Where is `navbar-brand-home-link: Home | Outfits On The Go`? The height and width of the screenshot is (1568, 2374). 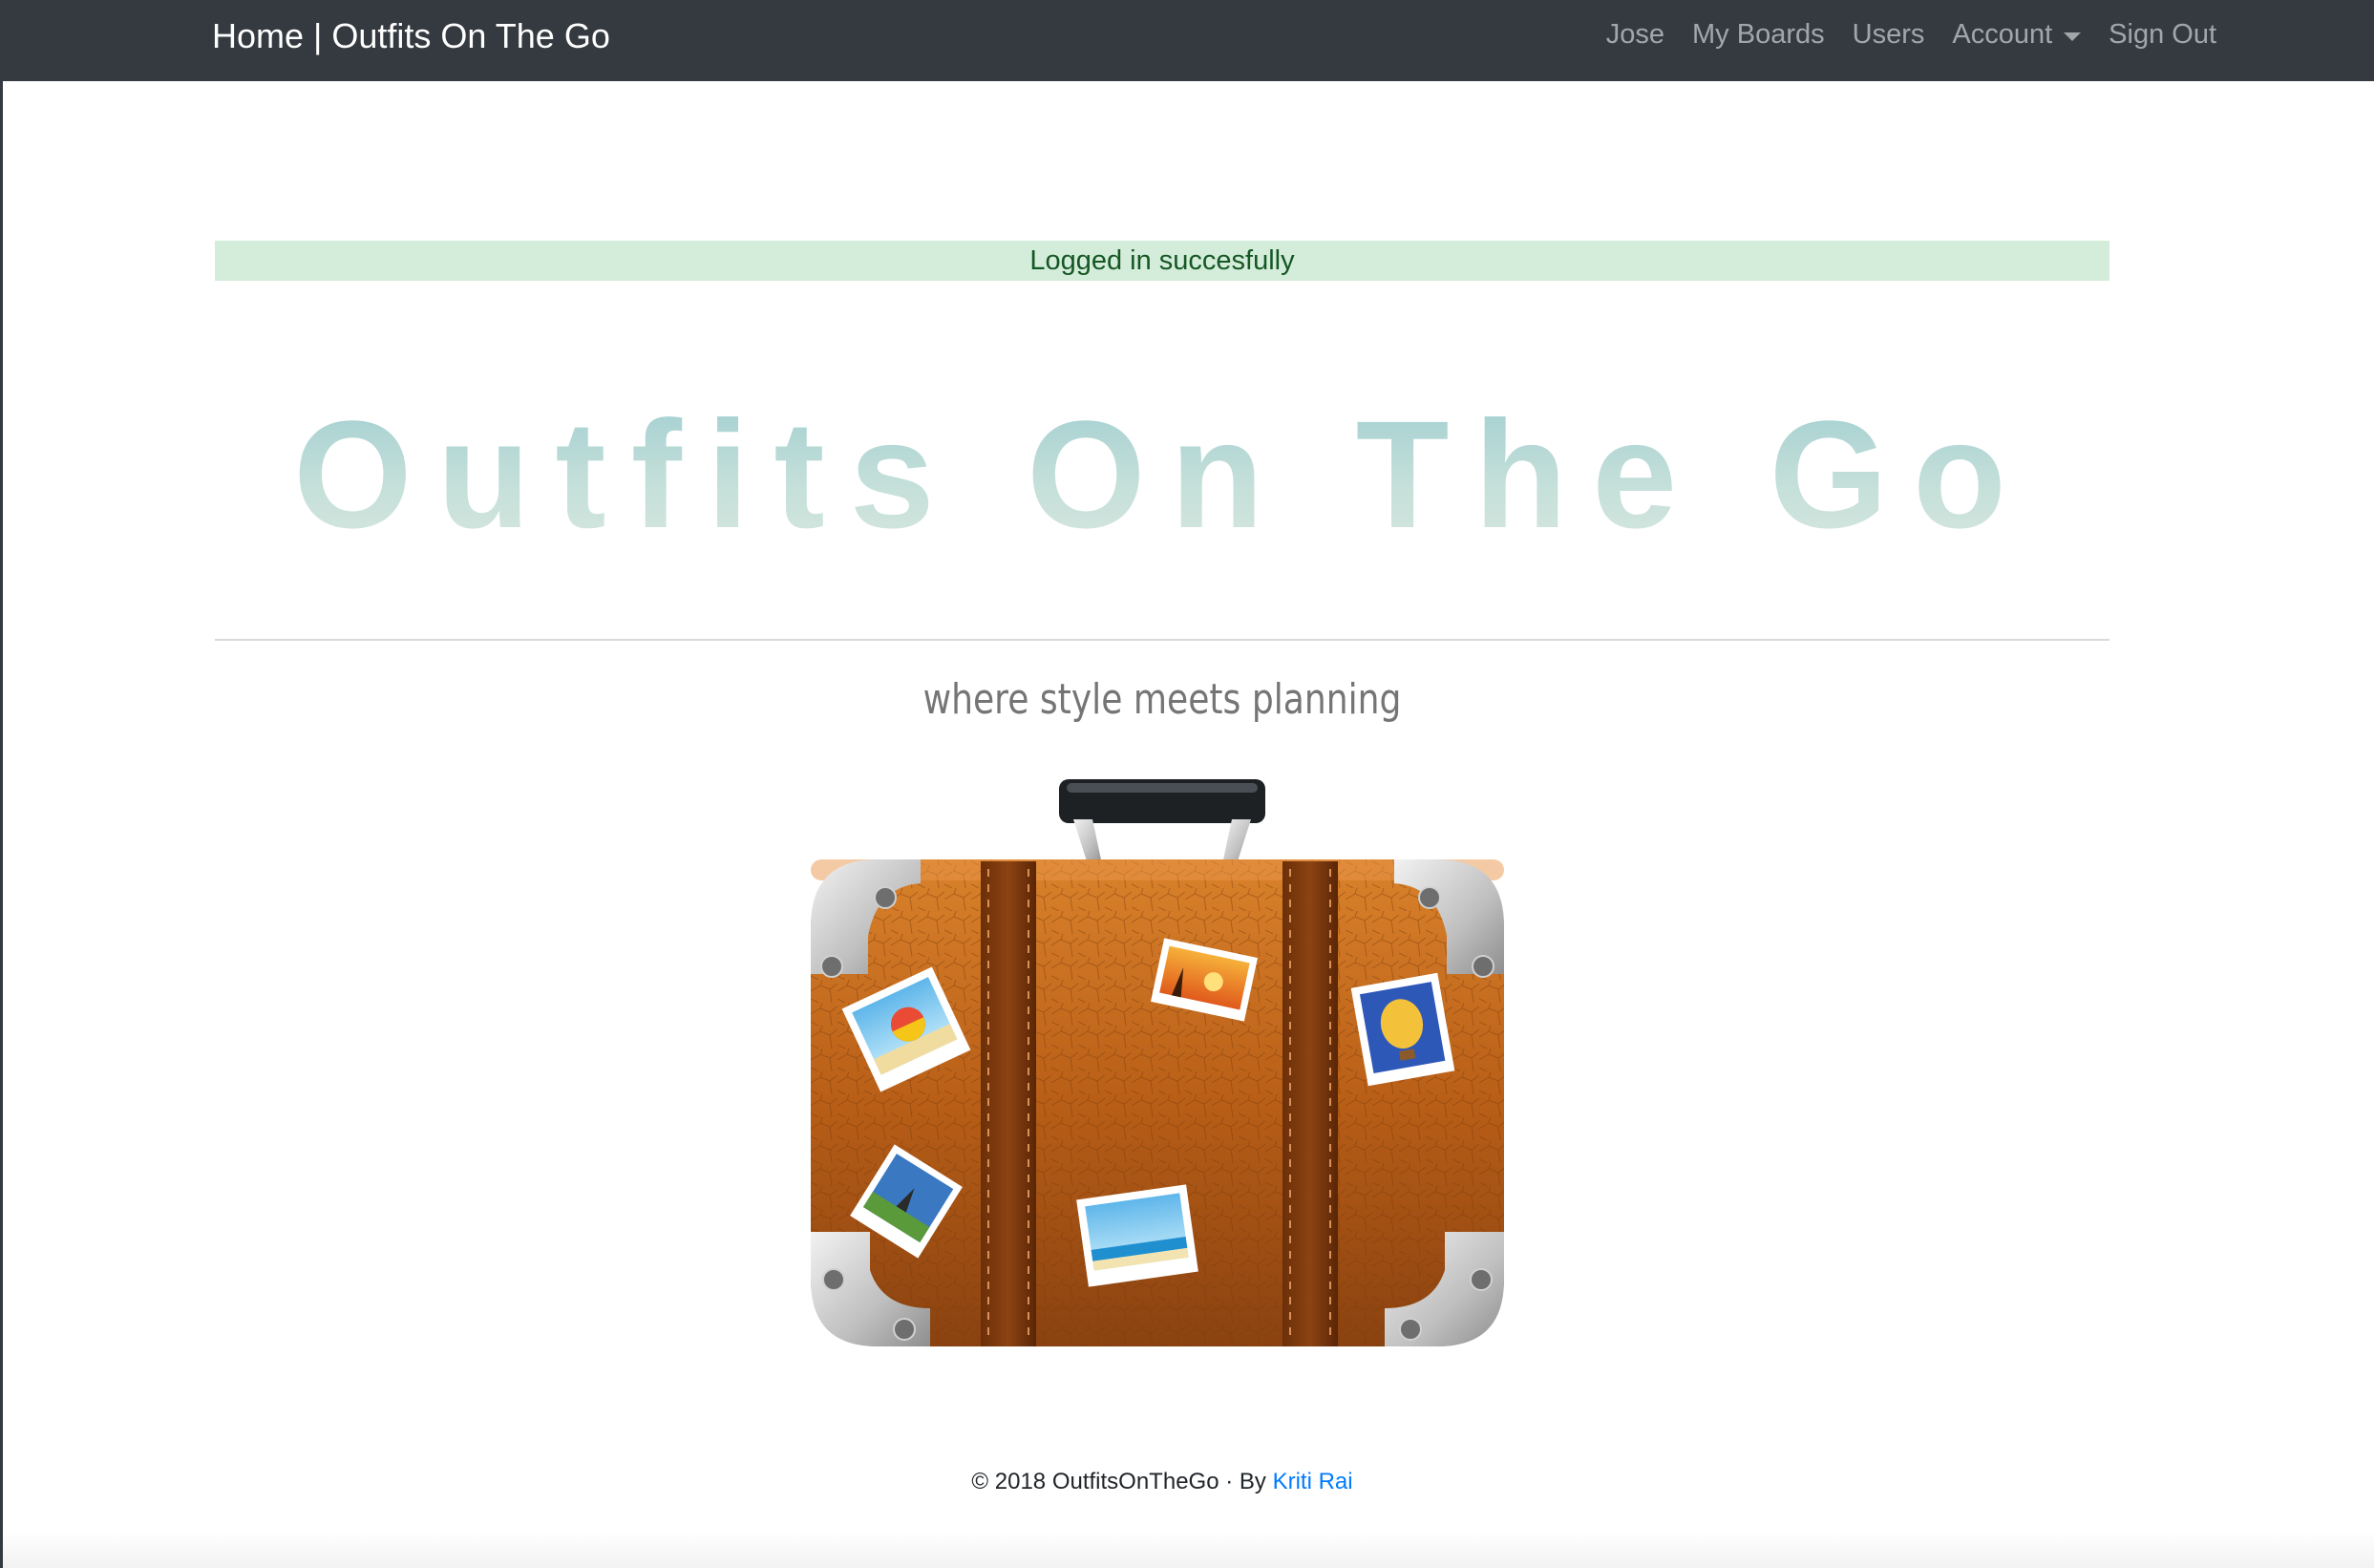 navbar-brand-home-link: Home | Outfits On The Go is located at coordinates (411, 36).